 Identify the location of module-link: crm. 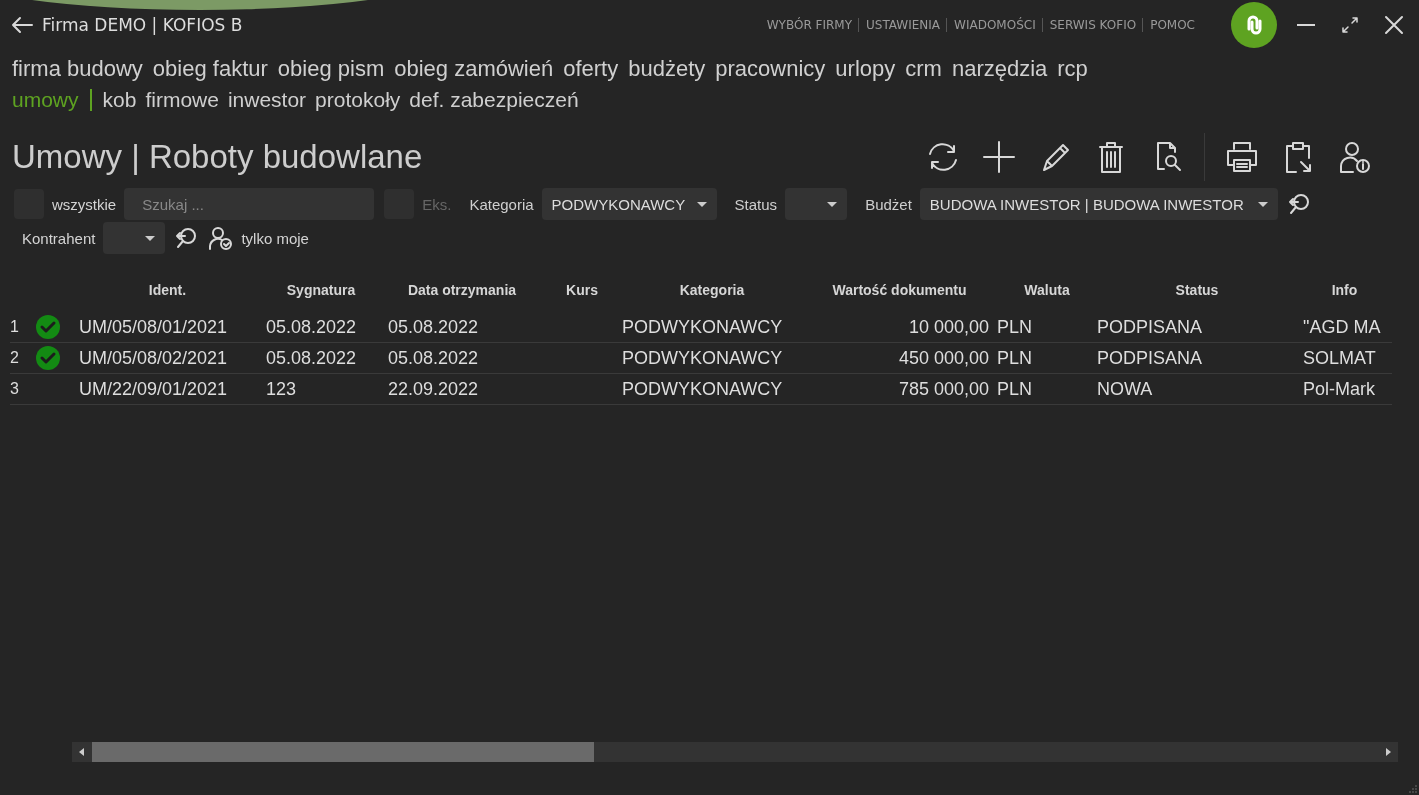
(923, 69).